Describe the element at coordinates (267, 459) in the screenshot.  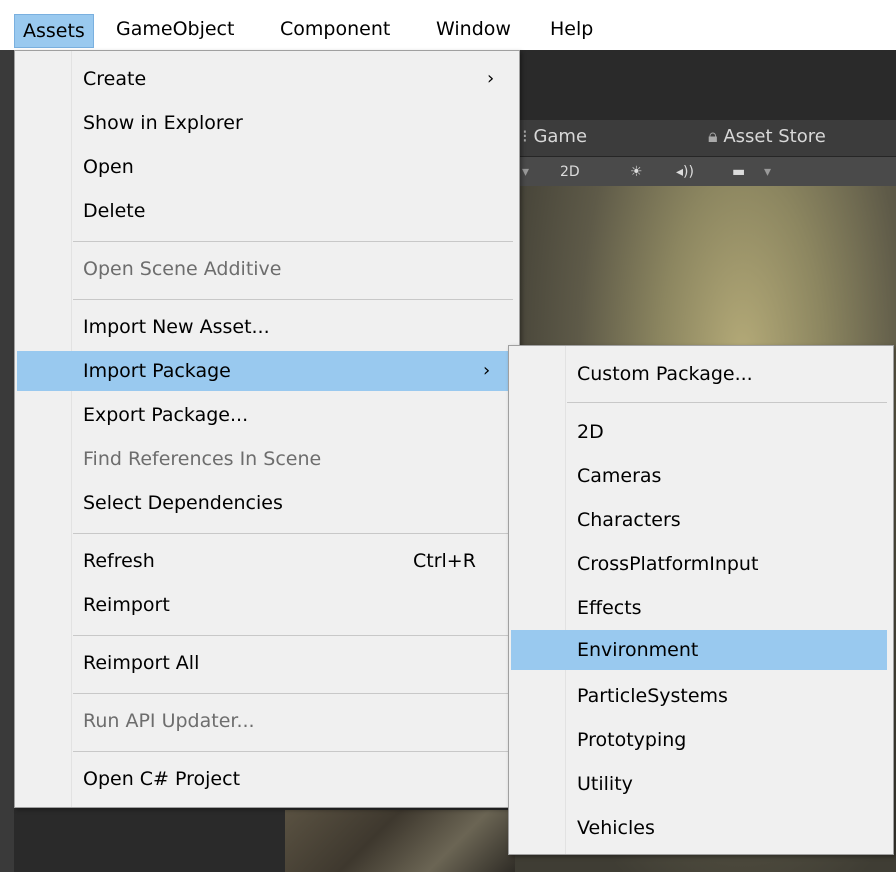
I see `menu-item-find-references: Find References In Scene` at that location.